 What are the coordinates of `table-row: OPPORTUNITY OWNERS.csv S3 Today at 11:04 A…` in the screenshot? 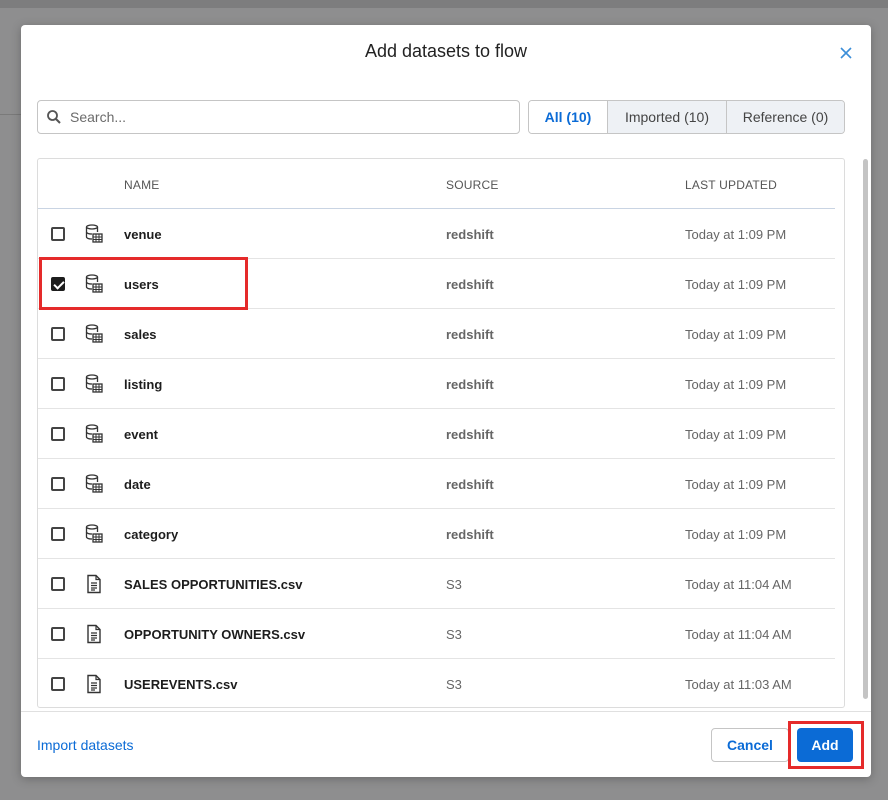 It's located at (436, 634).